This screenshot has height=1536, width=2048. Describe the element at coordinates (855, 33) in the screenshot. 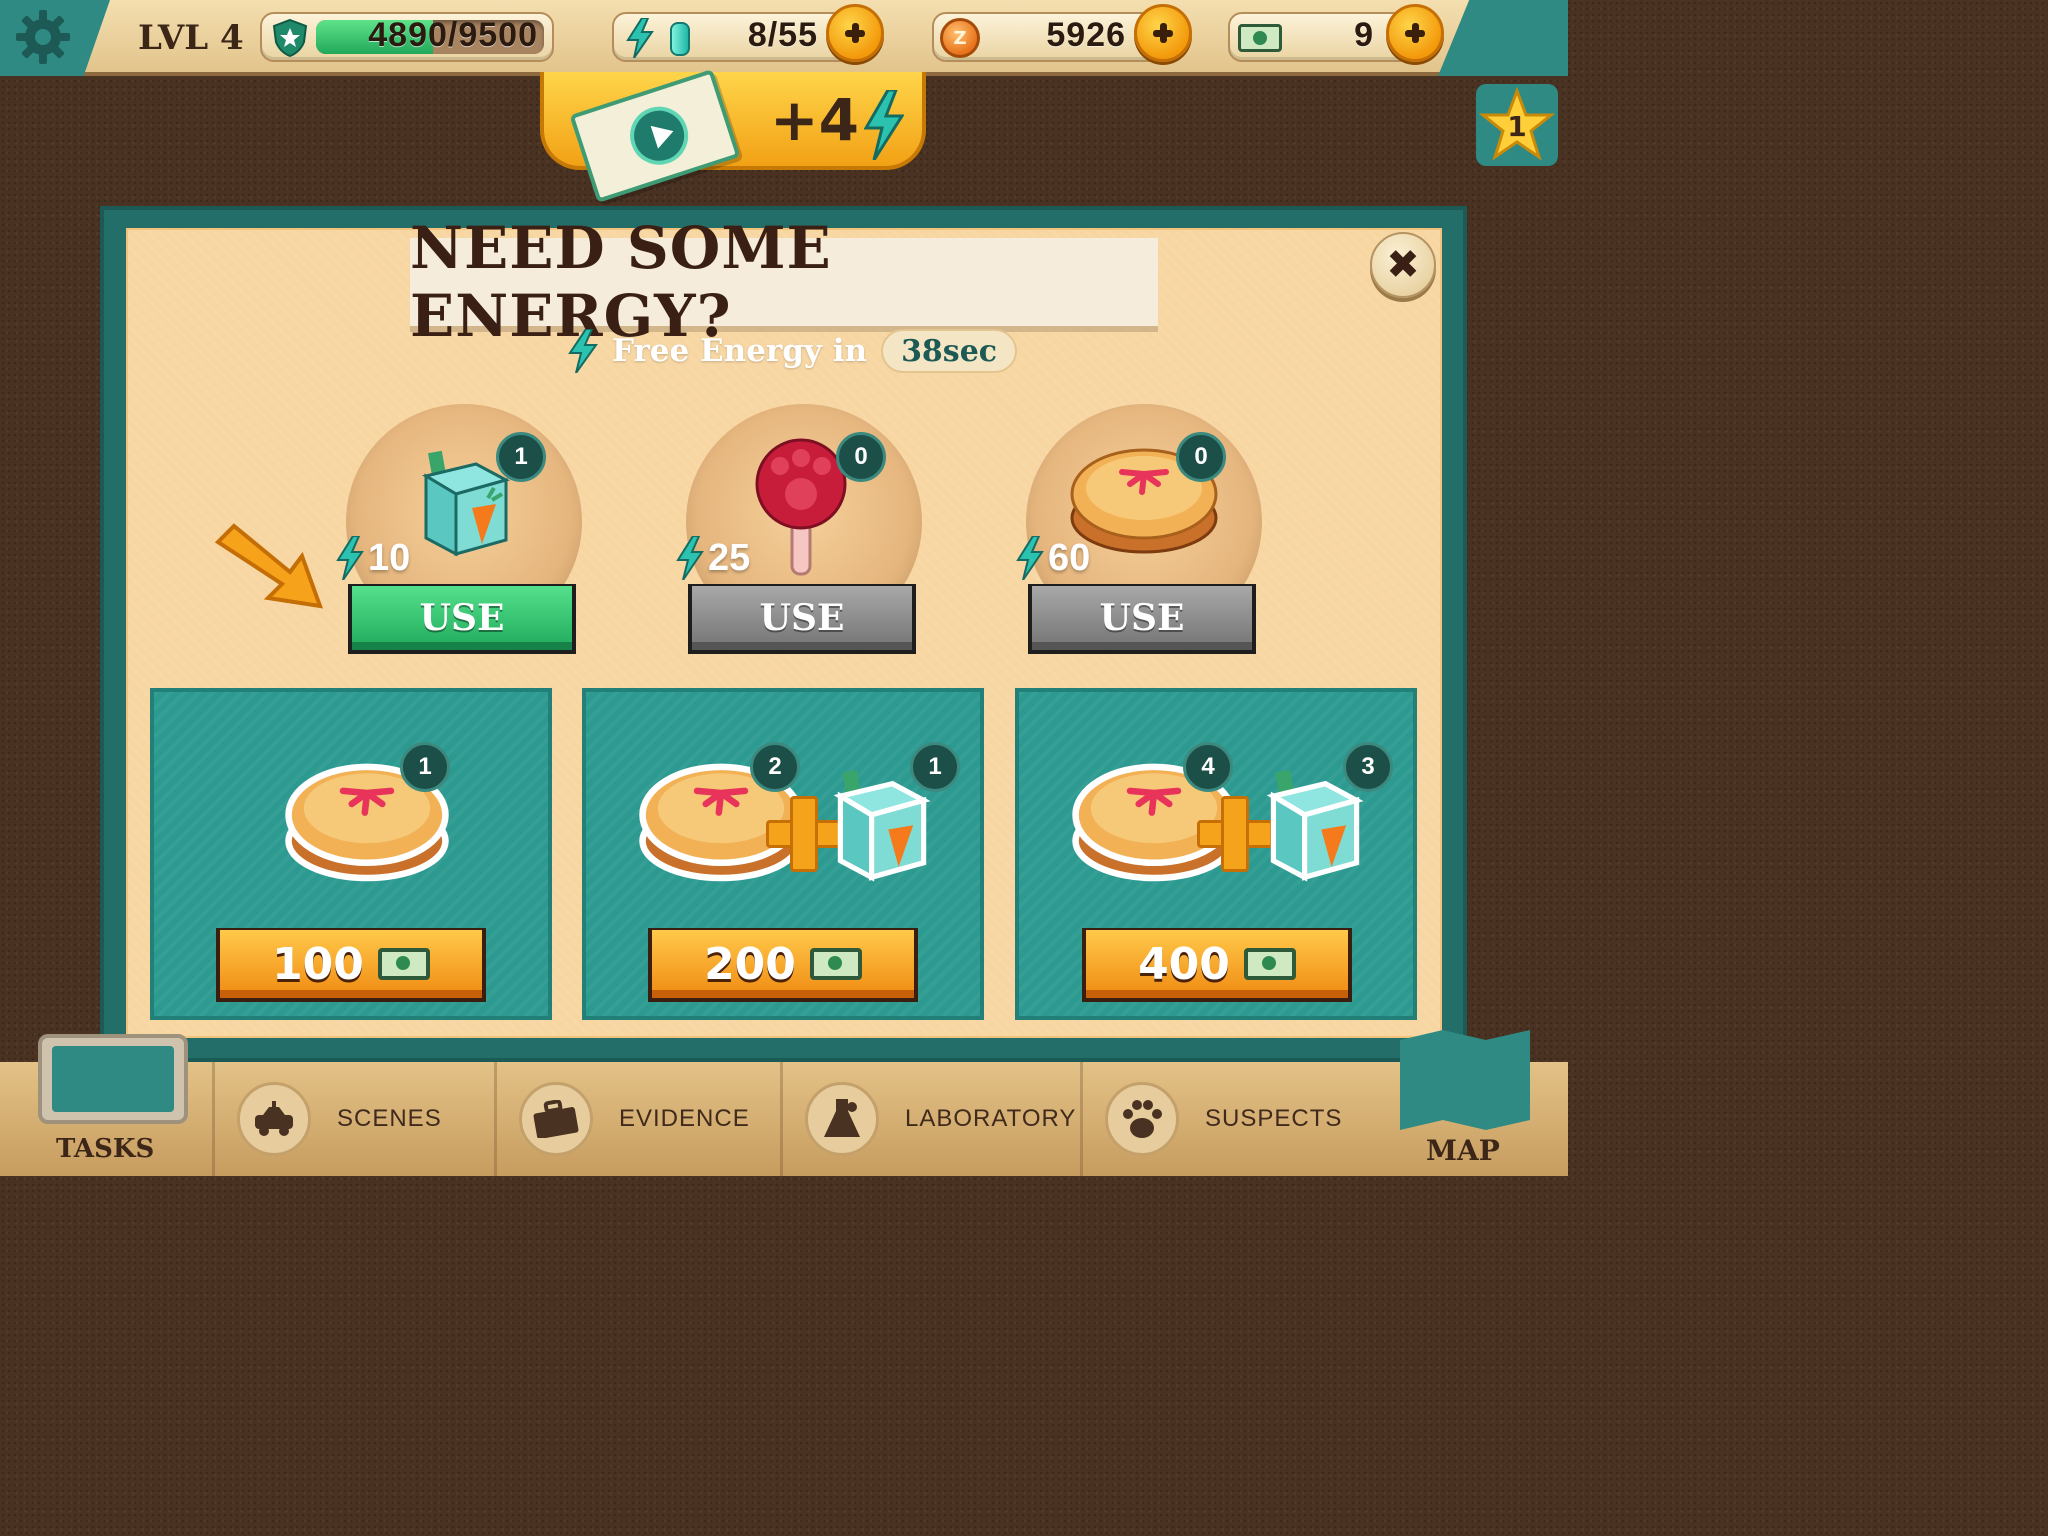

I see `add-energy-button` at that location.